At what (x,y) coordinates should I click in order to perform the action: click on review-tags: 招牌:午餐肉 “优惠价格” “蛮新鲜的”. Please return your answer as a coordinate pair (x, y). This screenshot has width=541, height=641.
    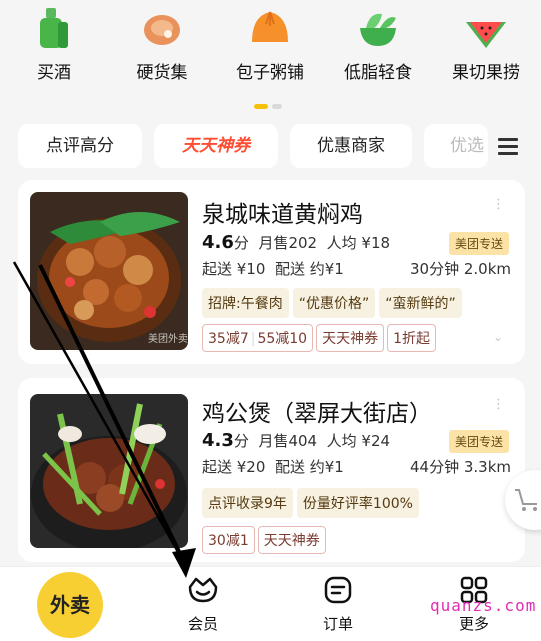
    Looking at the image, I should click on (334, 303).